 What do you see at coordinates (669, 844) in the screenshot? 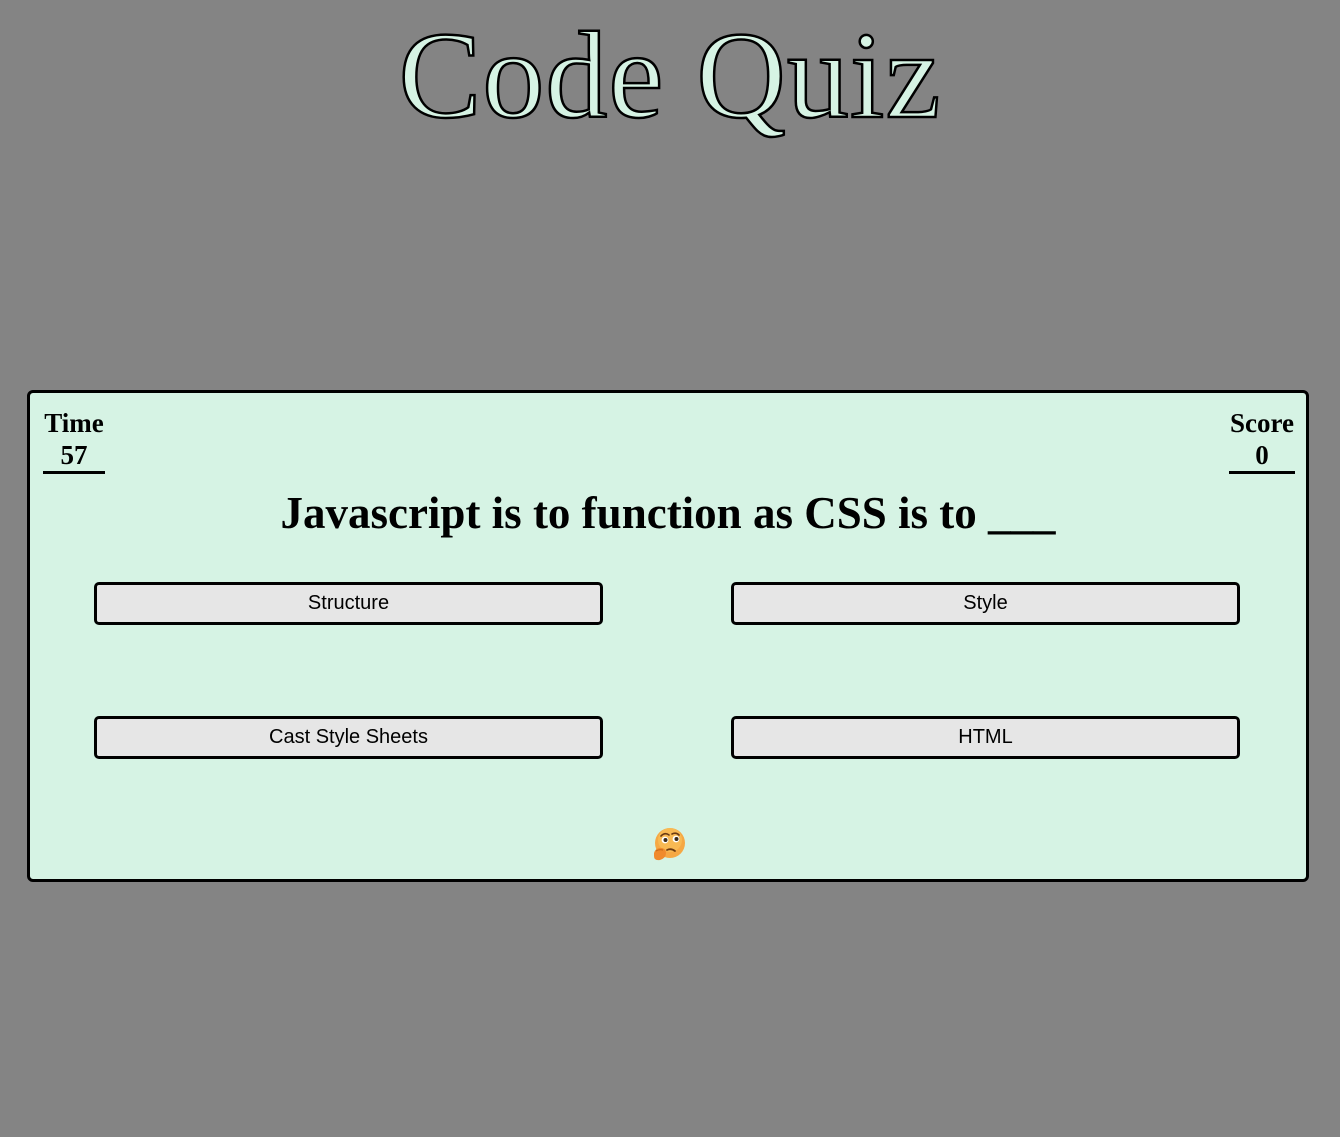
I see `thinking-face-icon` at bounding box center [669, 844].